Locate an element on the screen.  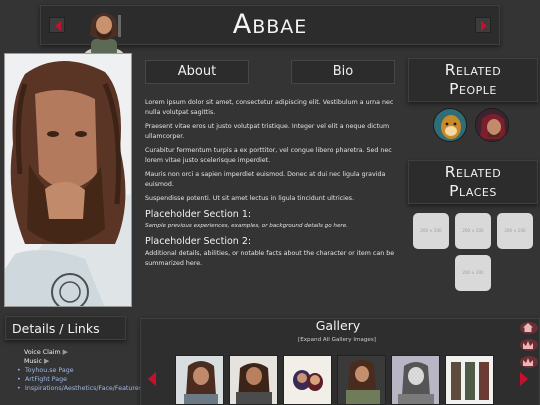
gallery-expand-link: [Expand All Gallery Images] is located at coordinates (337, 340).